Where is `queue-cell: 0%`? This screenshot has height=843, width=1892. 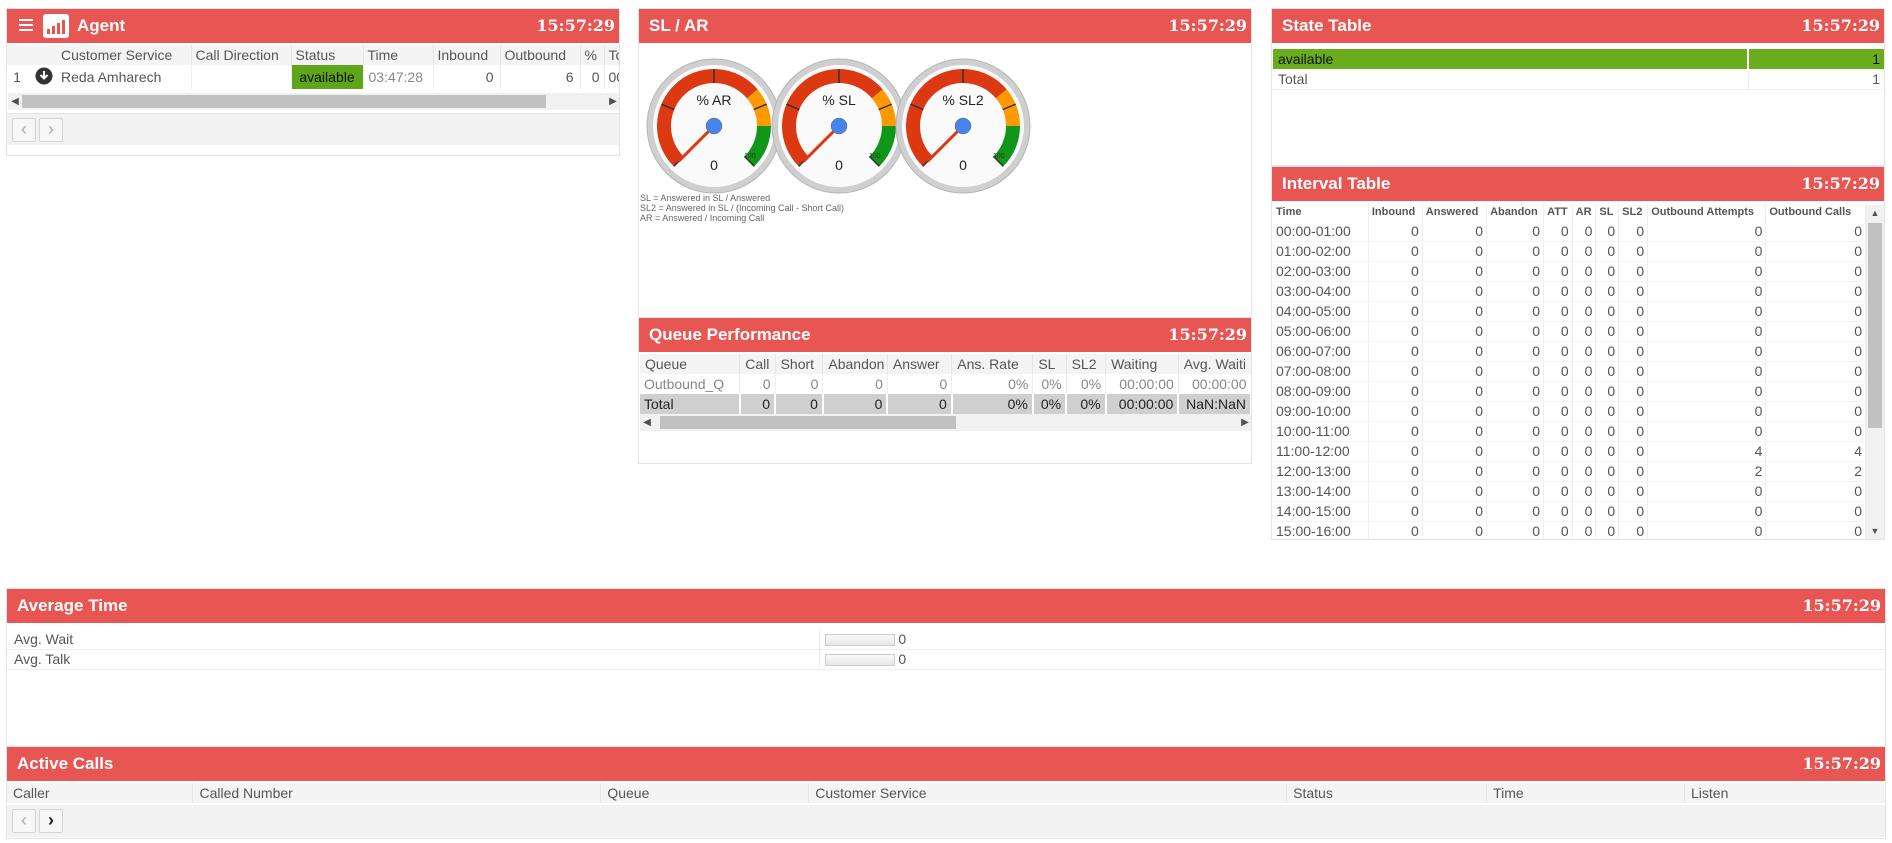
queue-cell: 0% is located at coordinates (992, 384).